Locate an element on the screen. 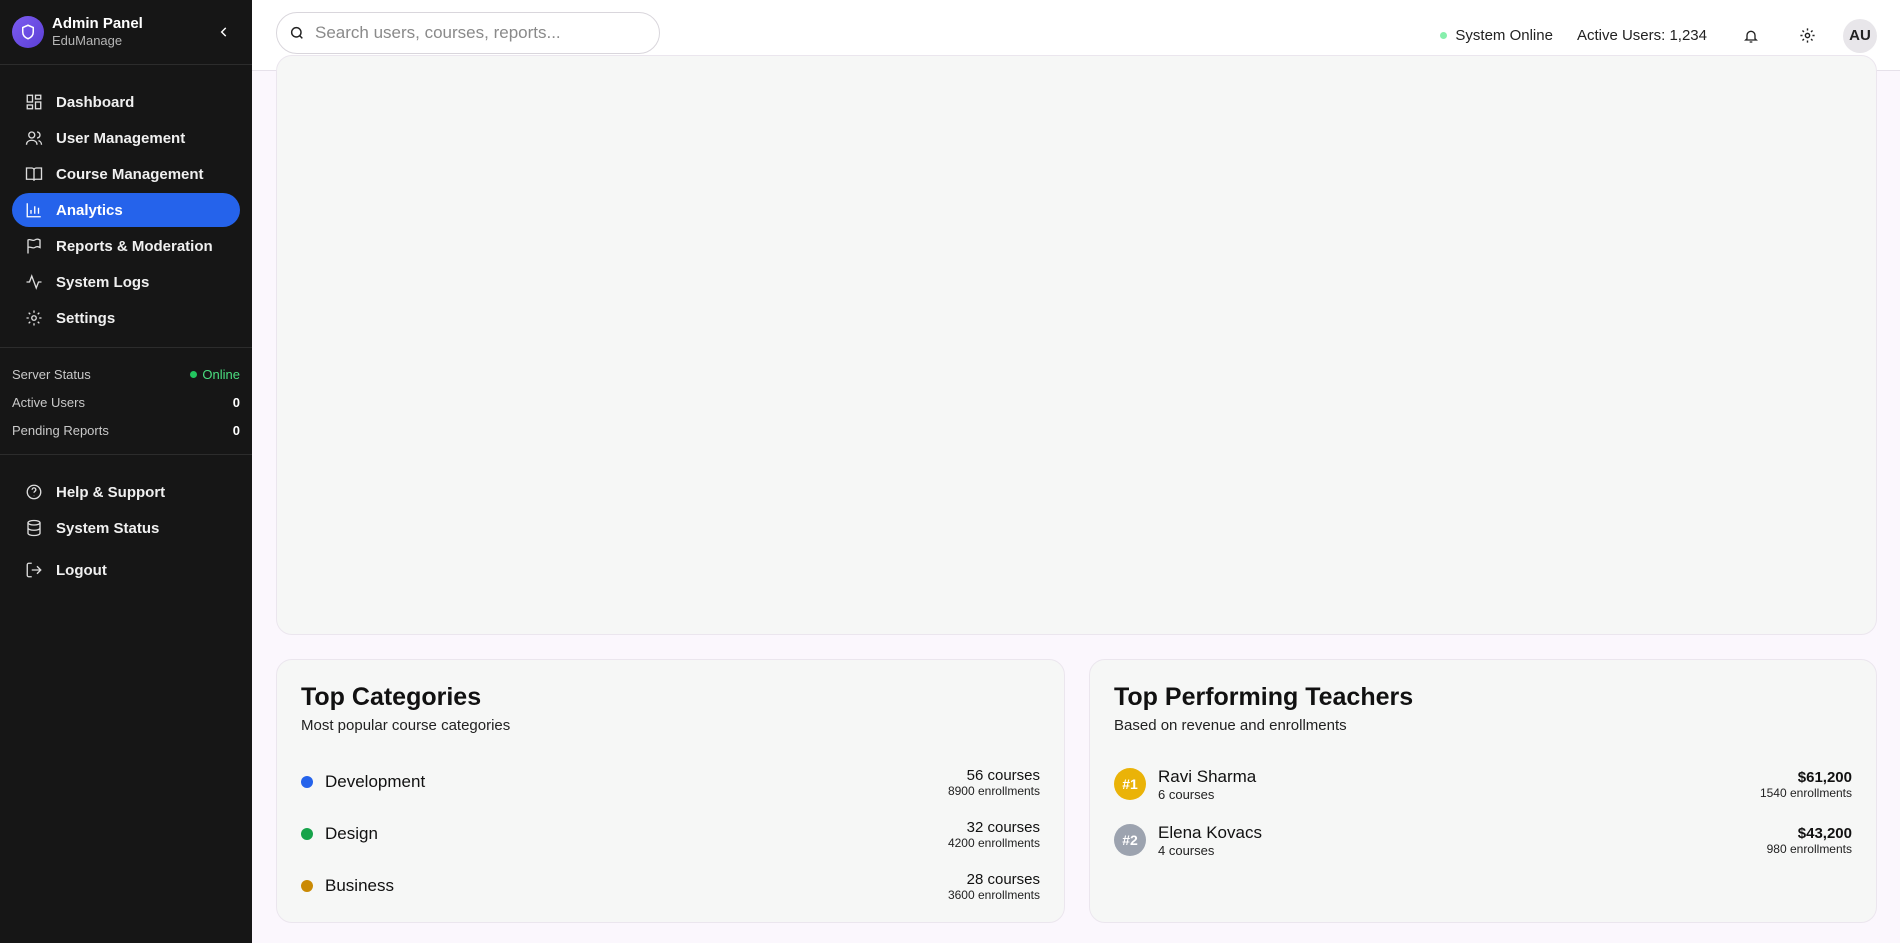 The width and height of the screenshot is (1900, 943). stat-active-users: Active Users 0 is located at coordinates (126, 402).